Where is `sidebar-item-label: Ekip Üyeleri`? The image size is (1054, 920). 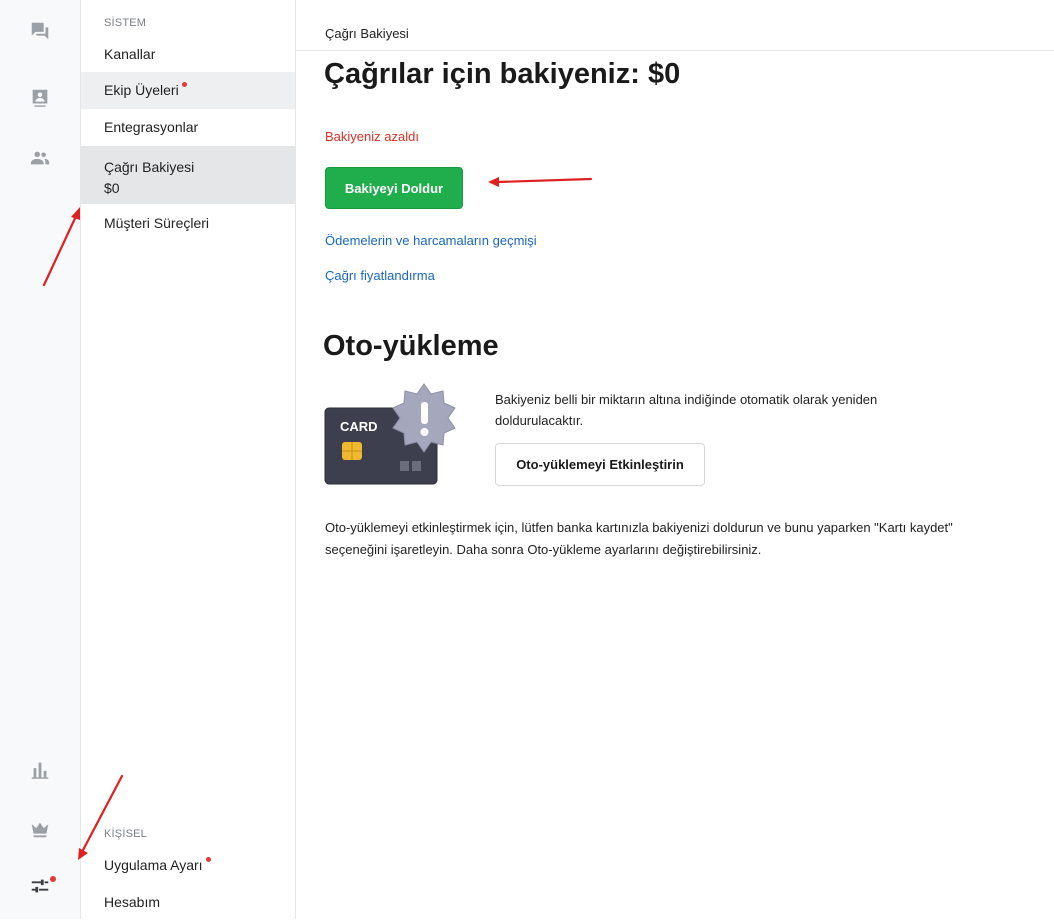 sidebar-item-label: Ekip Üyeleri is located at coordinates (141, 90).